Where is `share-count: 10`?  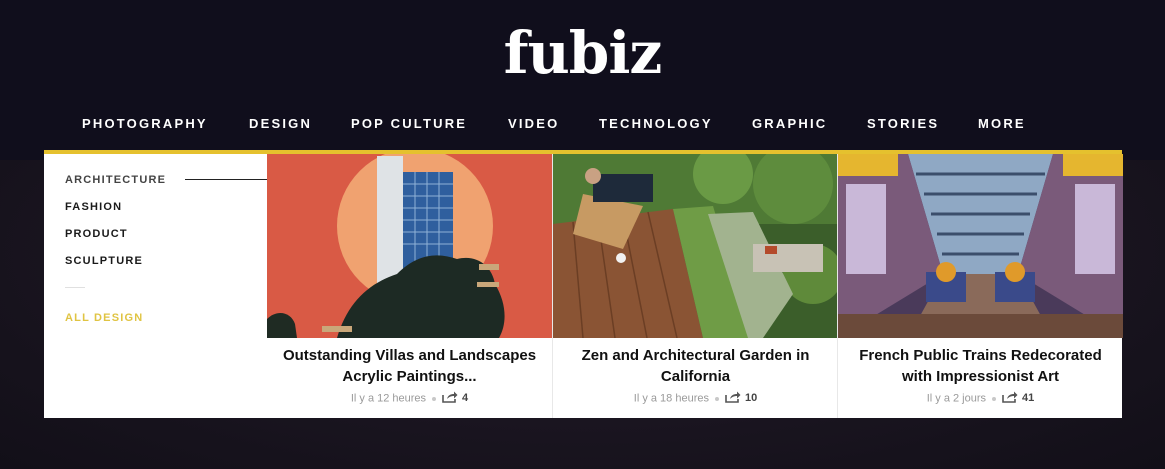
share-count: 10 is located at coordinates (751, 398).